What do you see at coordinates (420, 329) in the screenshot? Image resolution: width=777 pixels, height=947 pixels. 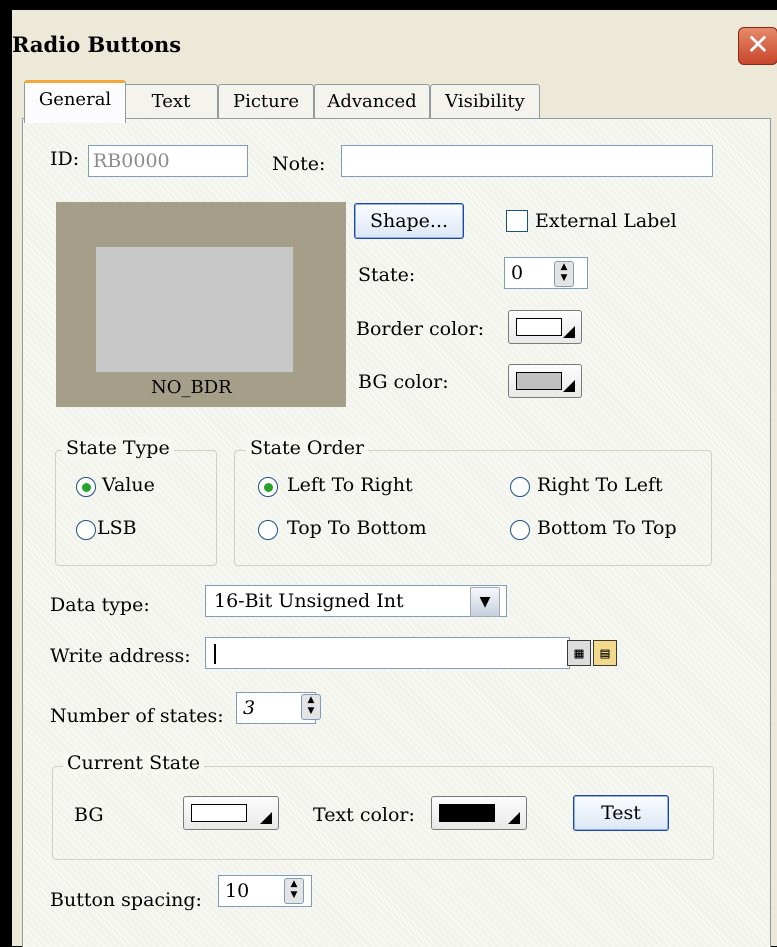 I see `border-color-label: Border color:` at bounding box center [420, 329].